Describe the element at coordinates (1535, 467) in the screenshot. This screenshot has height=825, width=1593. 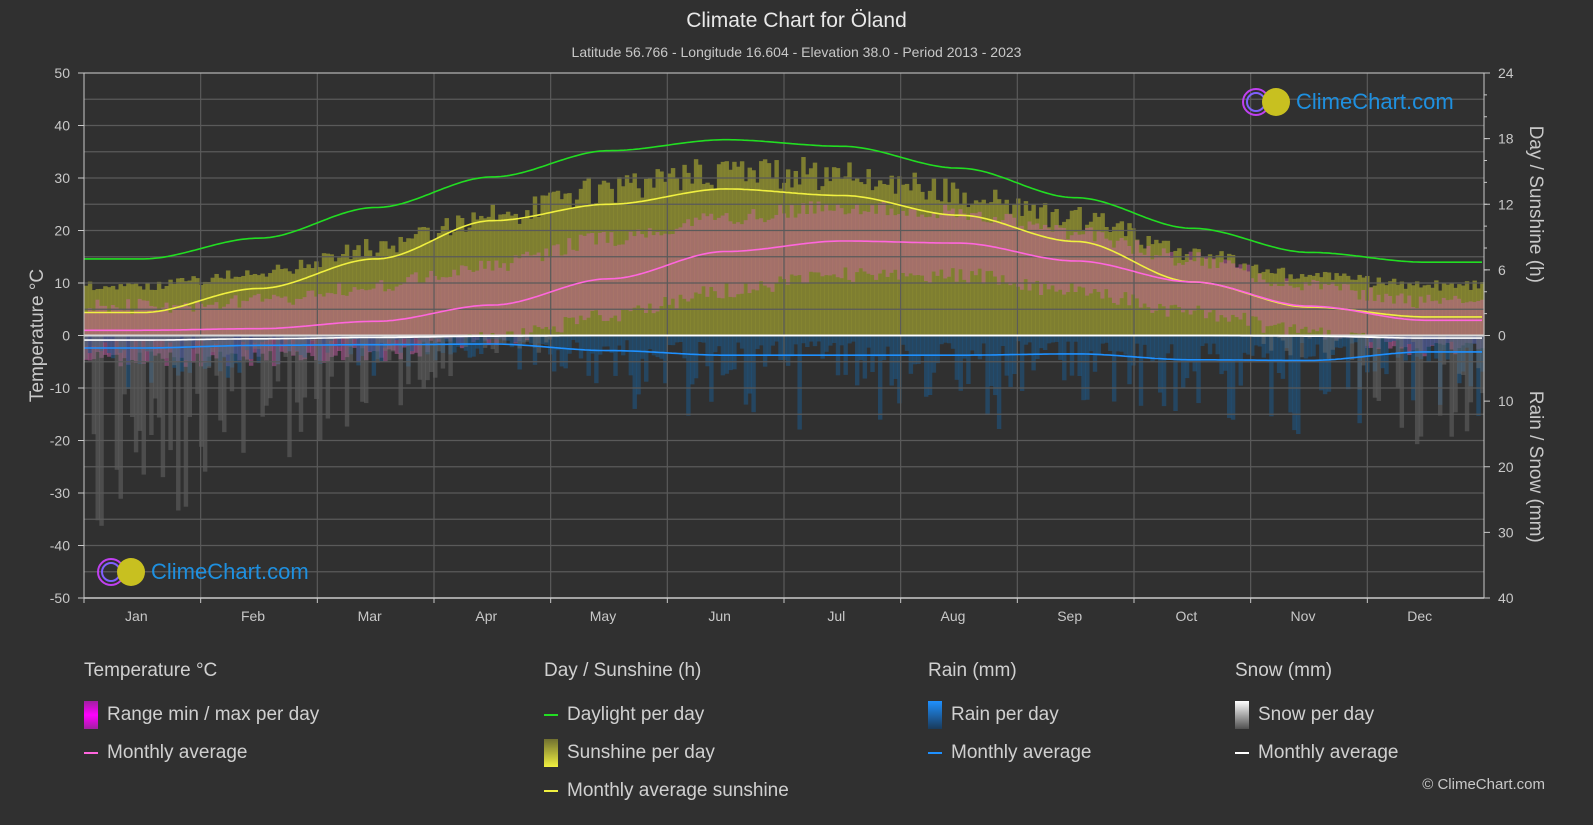
I see `right-axis-title-mm: Rain / Snow (mm)` at that location.